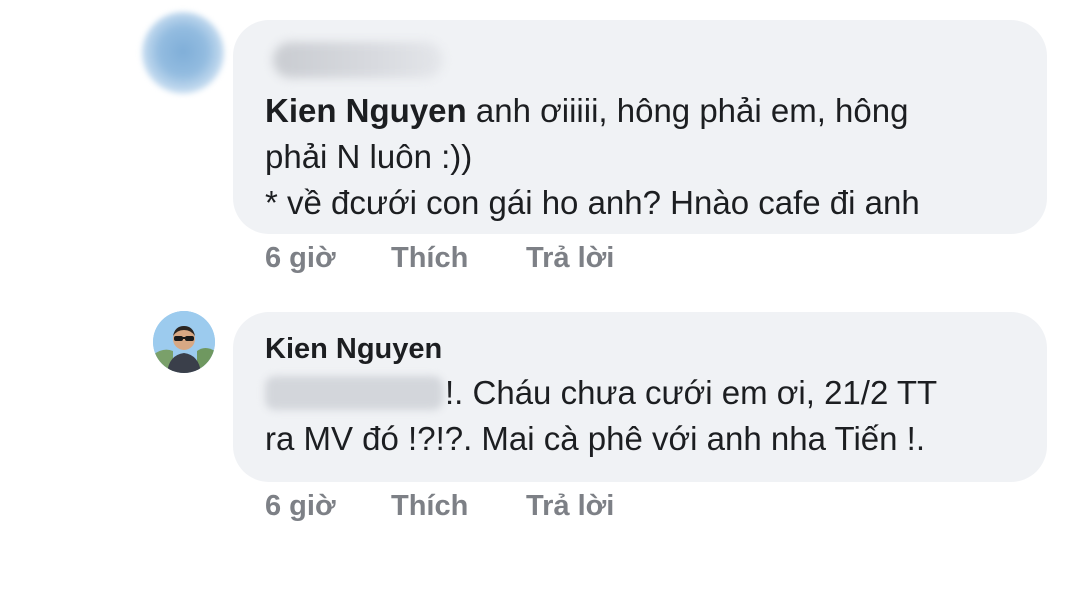 The image size is (1080, 612). What do you see at coordinates (640, 349) in the screenshot?
I see `comment-author-name: Kien Nguyen` at bounding box center [640, 349].